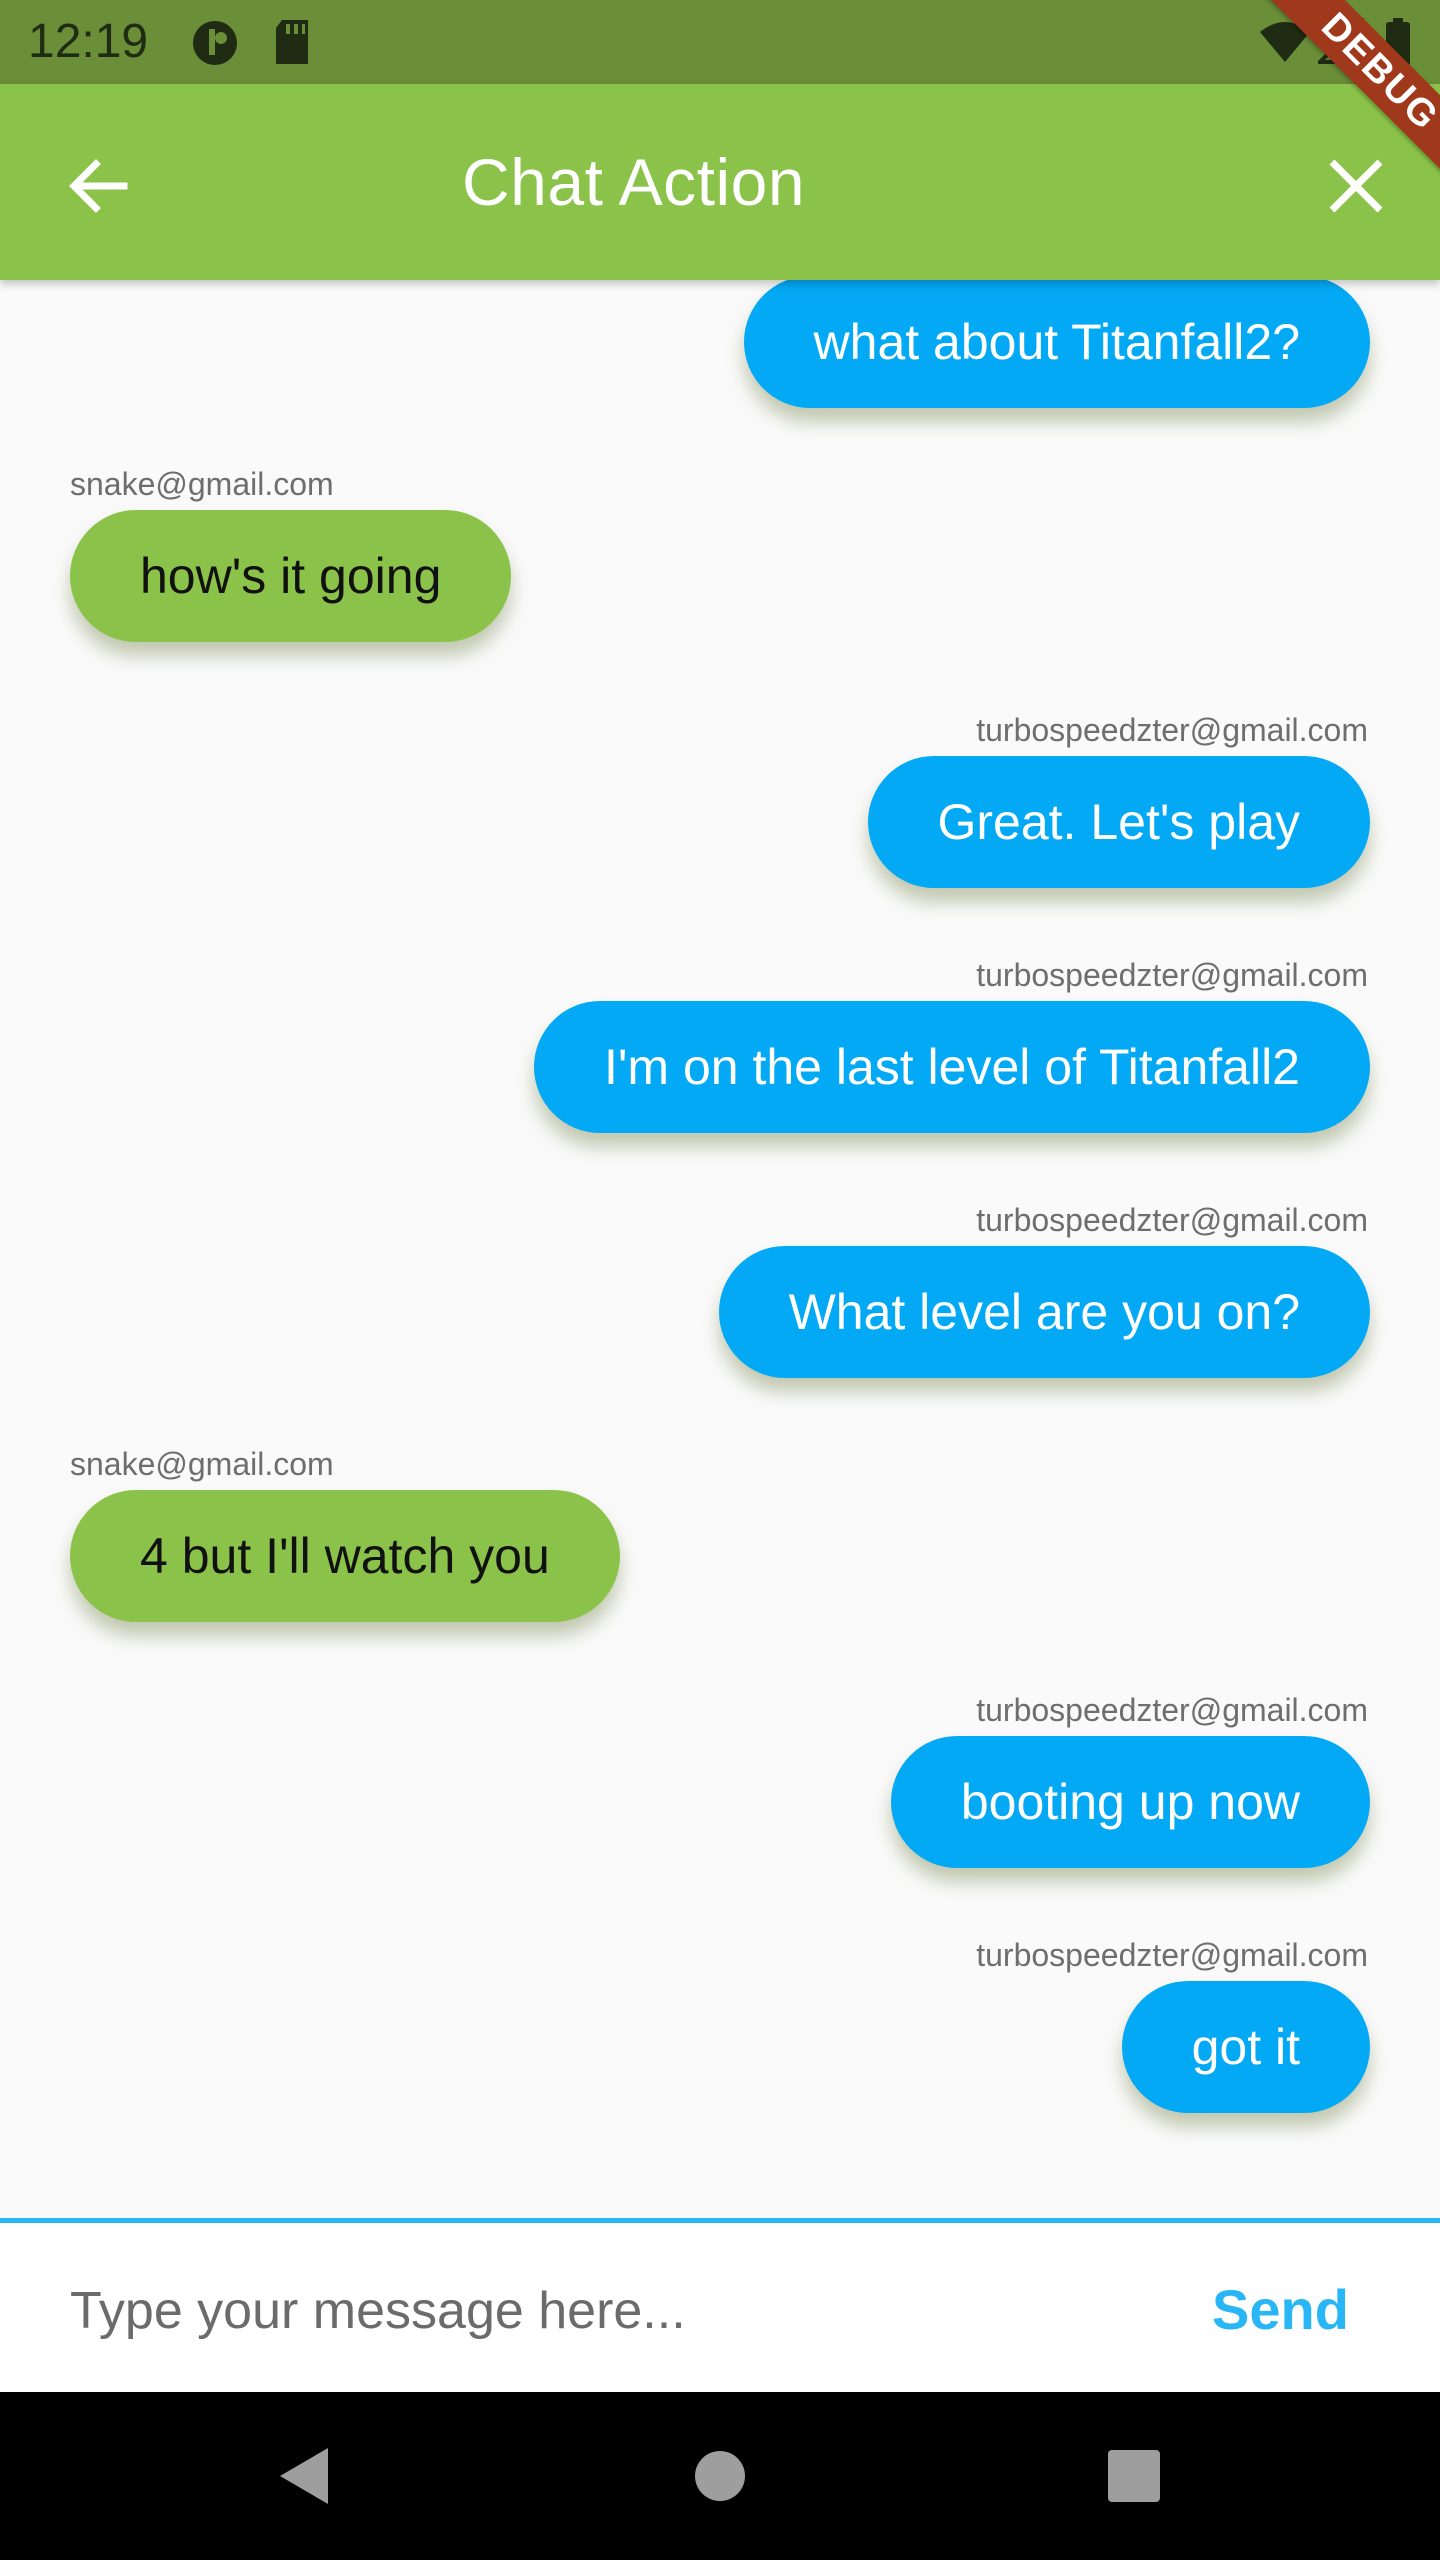  I want to click on back-triangle-icon, so click(306, 2476).